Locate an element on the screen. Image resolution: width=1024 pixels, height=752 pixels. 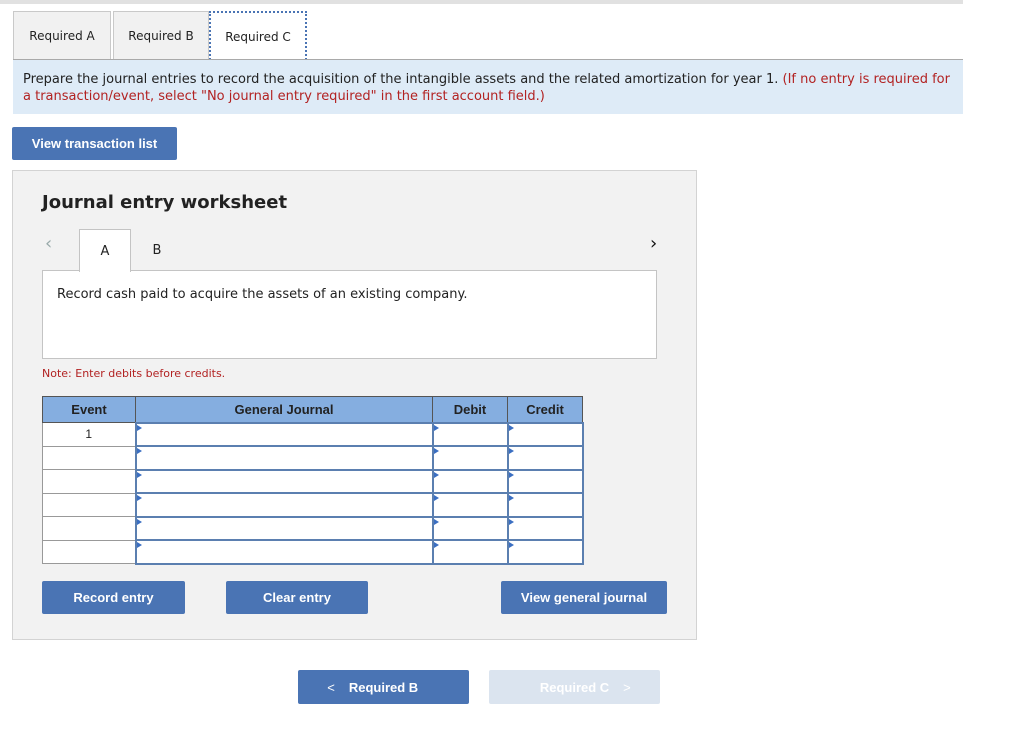
journal-table: Event General Journal Debit Credit 1 is located at coordinates (313, 480).